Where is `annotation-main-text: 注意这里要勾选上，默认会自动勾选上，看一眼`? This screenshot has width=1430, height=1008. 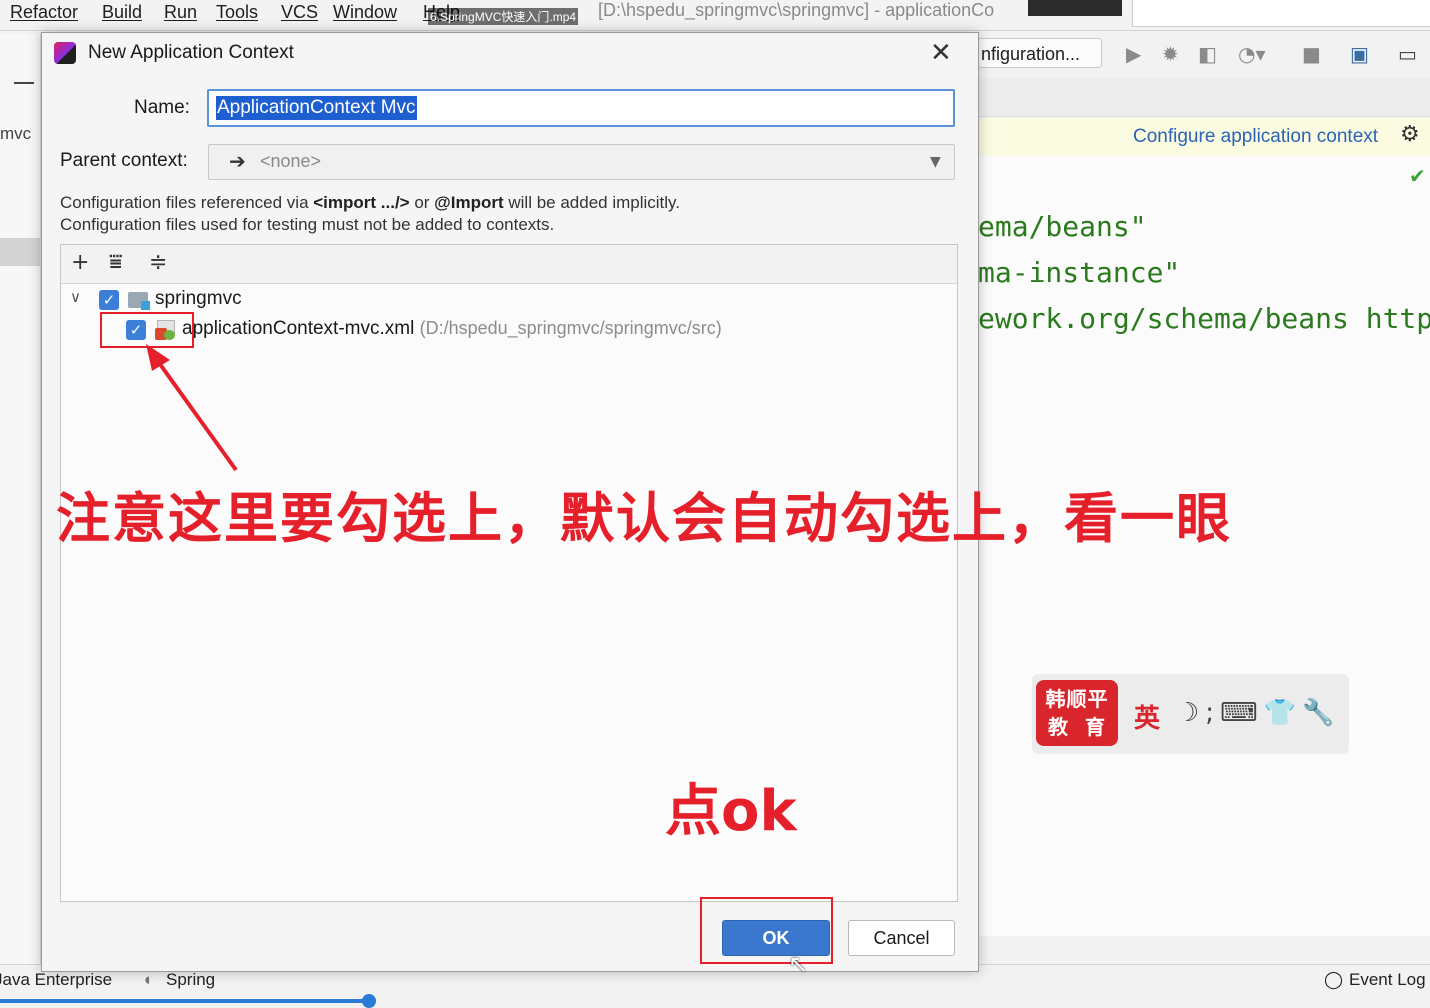
annotation-main-text: 注意这里要勾选上，默认会自动勾选上，看一眼 is located at coordinates (644, 518).